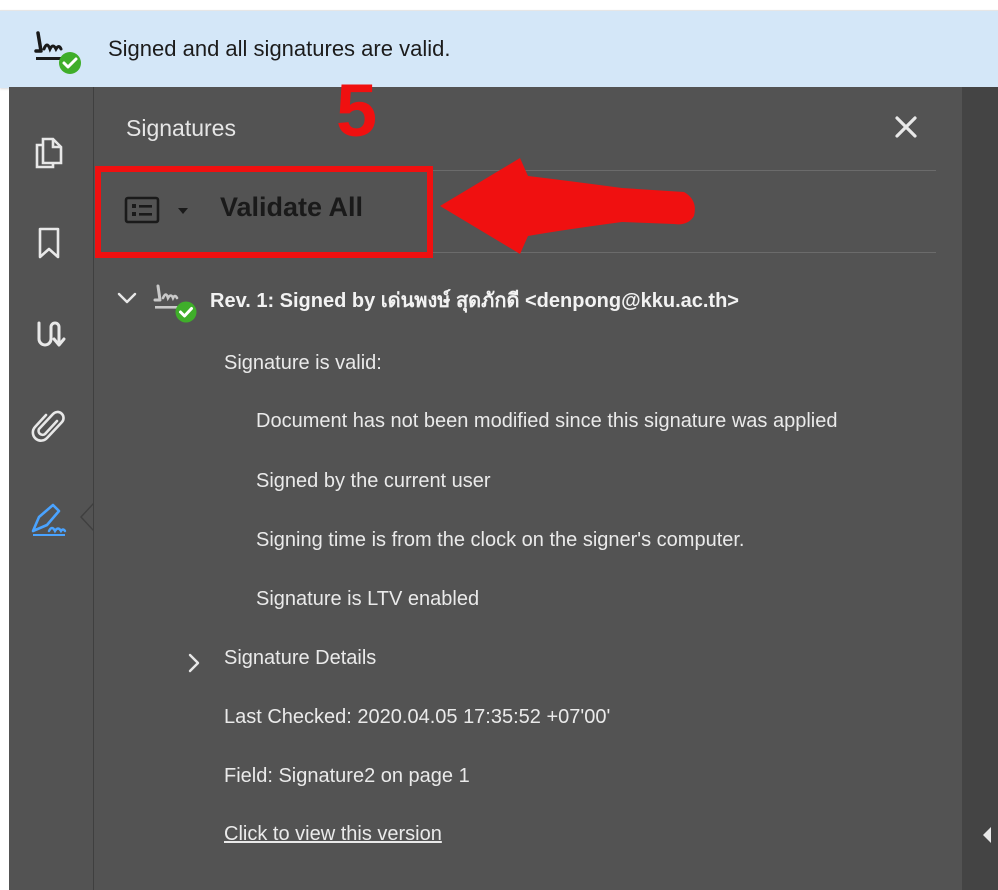 Image resolution: width=998 pixels, height=890 pixels. I want to click on attachment-icon, so click(49, 427).